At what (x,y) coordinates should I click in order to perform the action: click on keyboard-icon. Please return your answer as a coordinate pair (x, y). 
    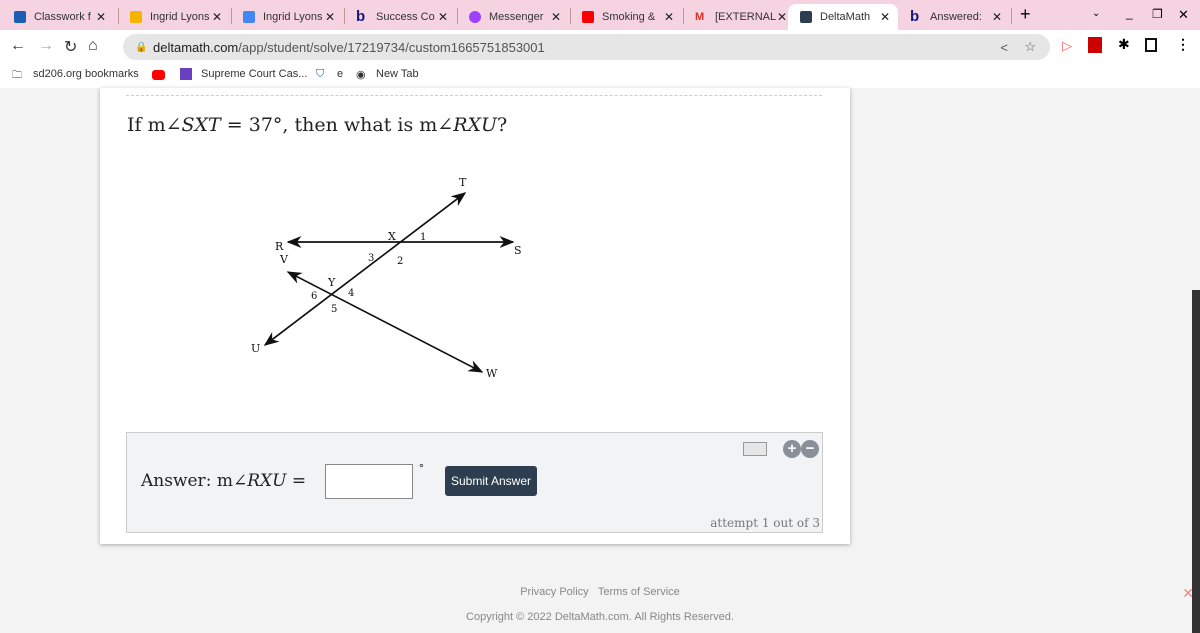
    Looking at the image, I should click on (755, 449).